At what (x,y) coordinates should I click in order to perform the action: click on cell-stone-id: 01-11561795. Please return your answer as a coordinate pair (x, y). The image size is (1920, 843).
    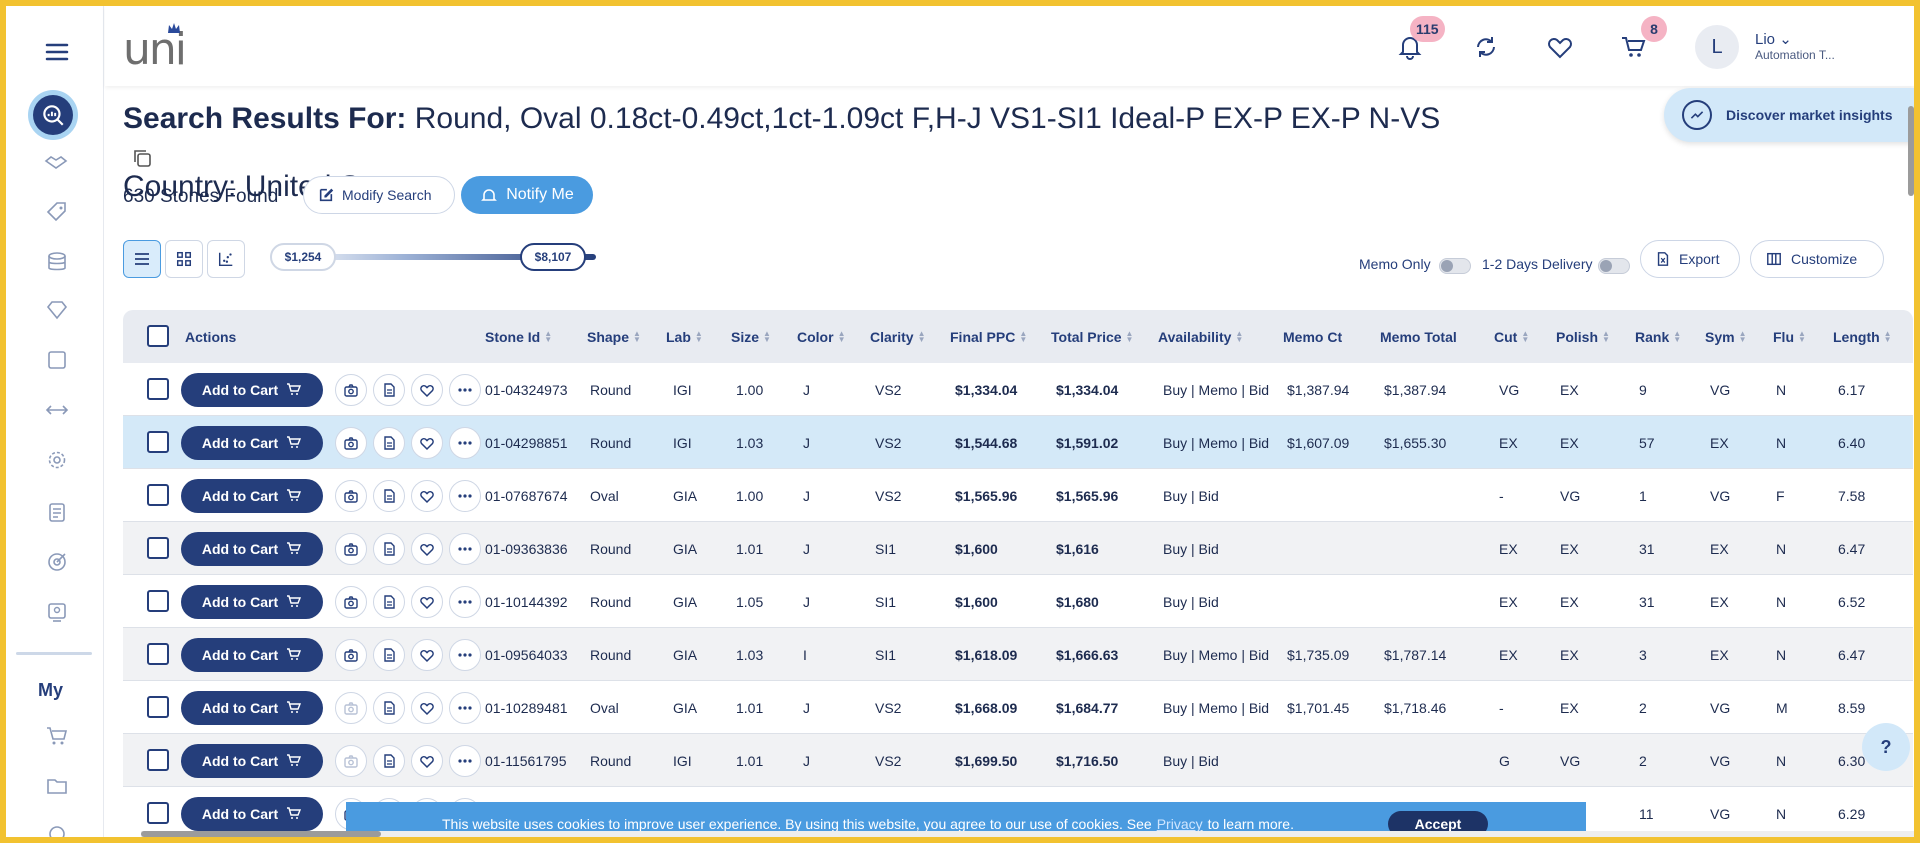
    Looking at the image, I should click on (525, 760).